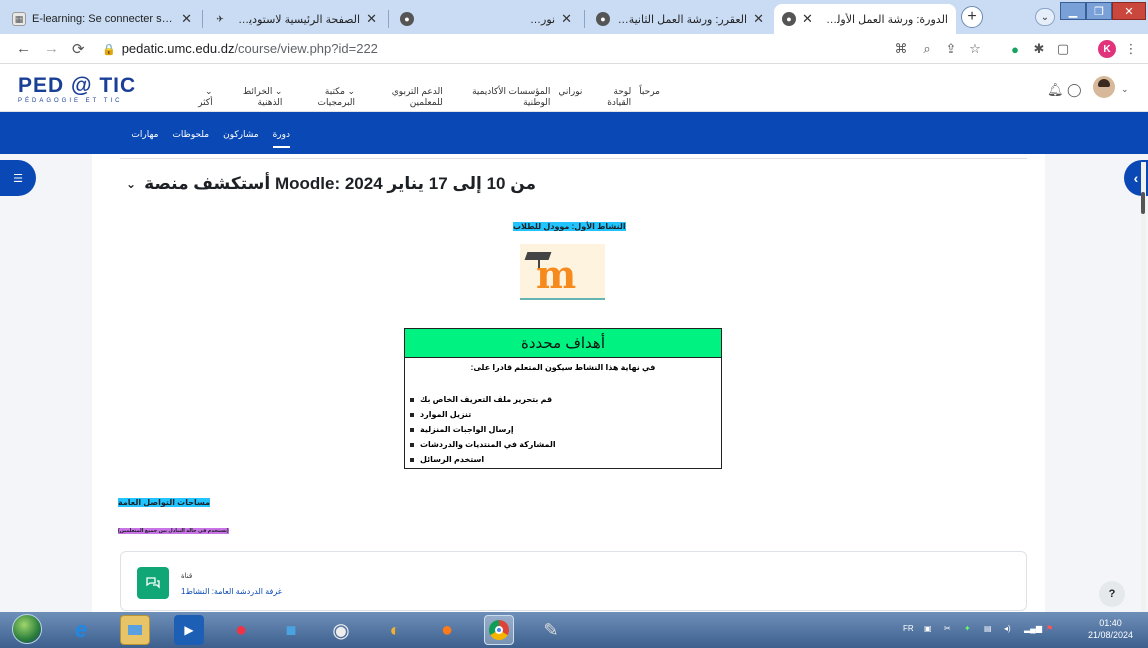 This screenshot has width=1148, height=648. I want to click on nav-more: ⌄ أكثر, so click(201, 97).